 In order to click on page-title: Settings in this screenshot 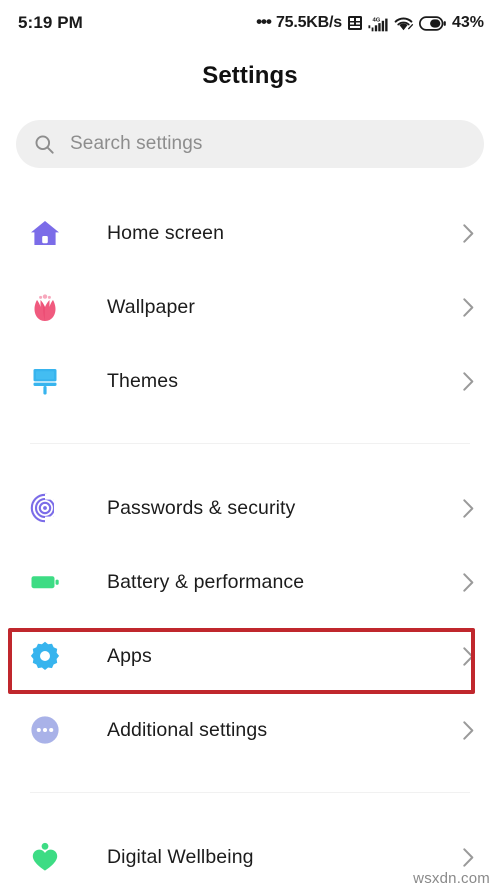, I will do `click(250, 75)`.